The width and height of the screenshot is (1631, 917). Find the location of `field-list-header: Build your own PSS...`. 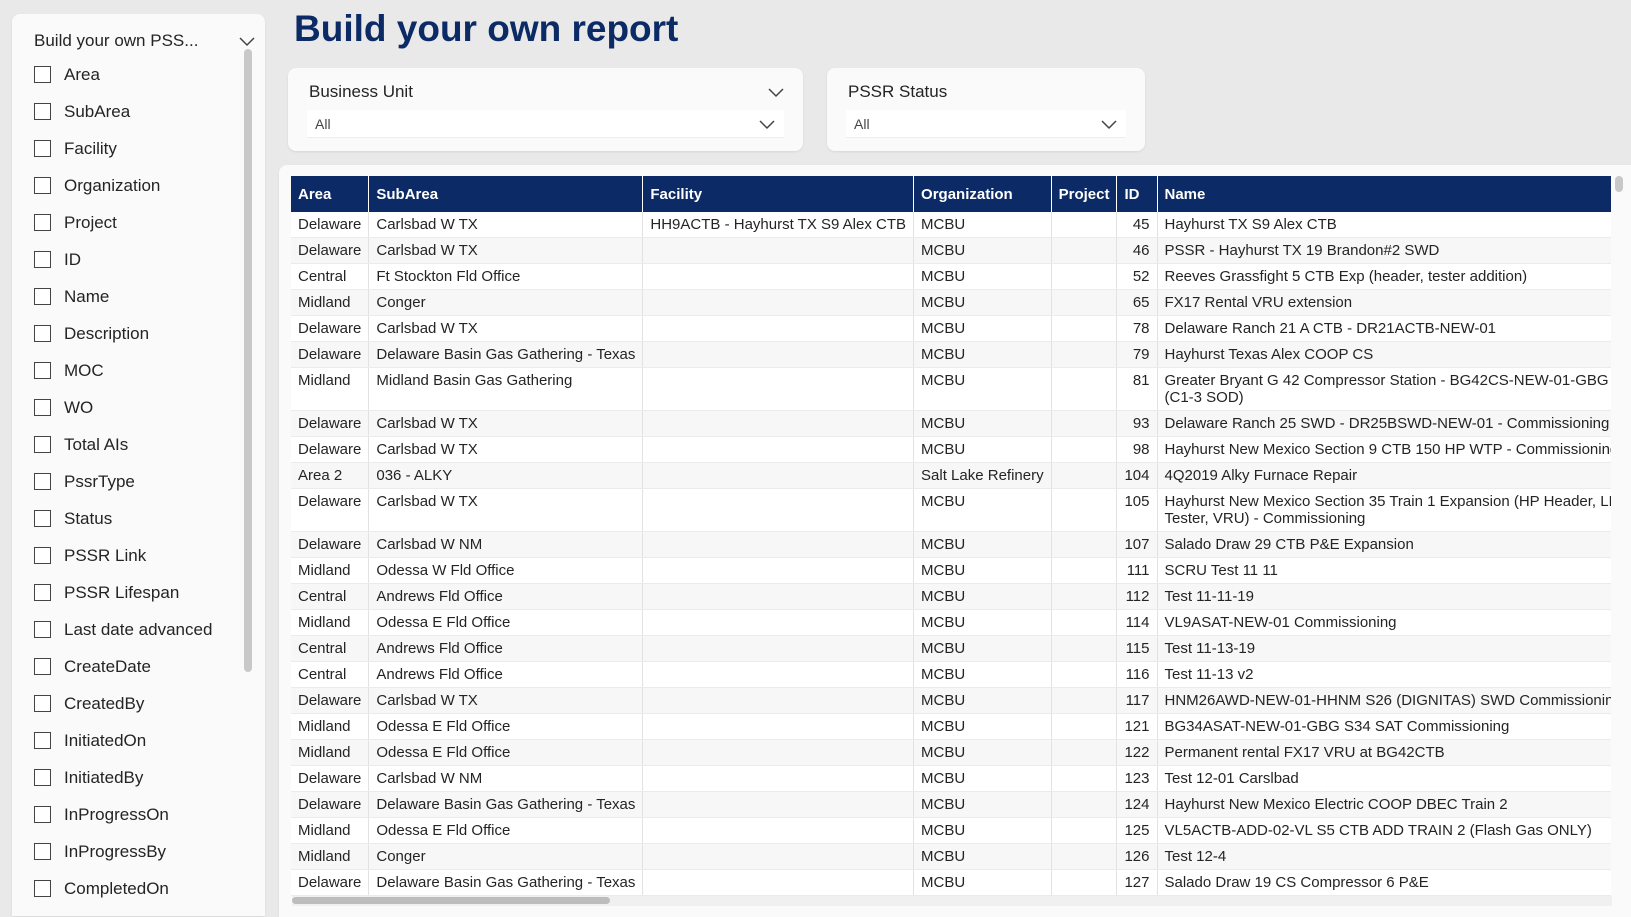

field-list-header: Build your own PSS... is located at coordinates (145, 41).